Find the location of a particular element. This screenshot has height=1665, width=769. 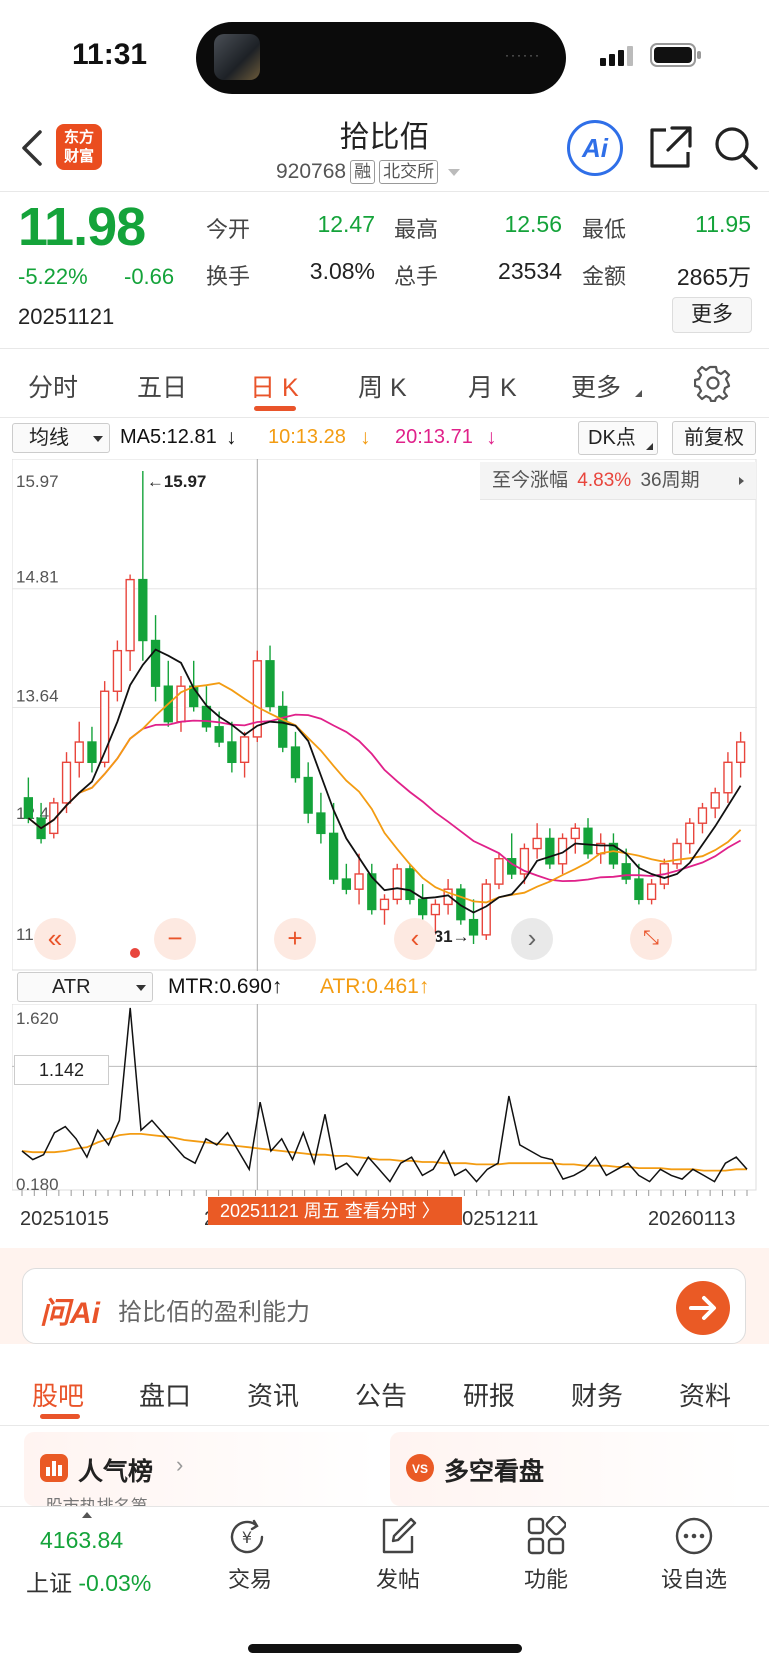

chevron-right-icon: › is located at coordinates (532, 938).